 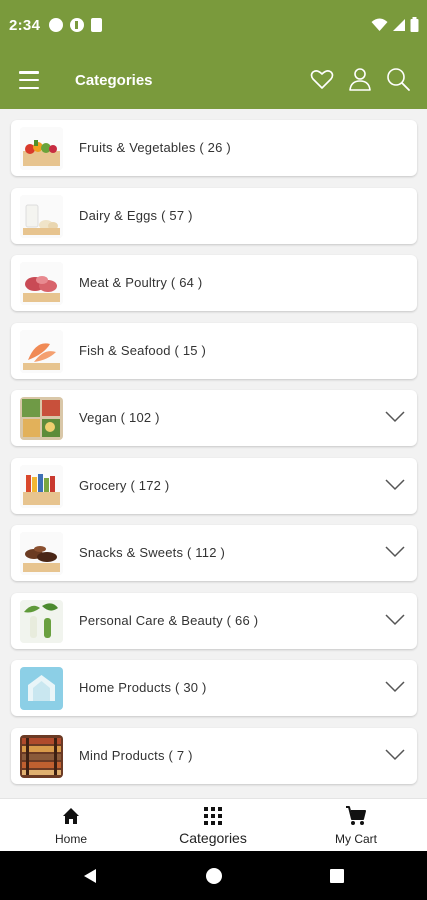 What do you see at coordinates (136, 215) in the screenshot?
I see `category-label: Dairy & Eggs ( 57 )` at bounding box center [136, 215].